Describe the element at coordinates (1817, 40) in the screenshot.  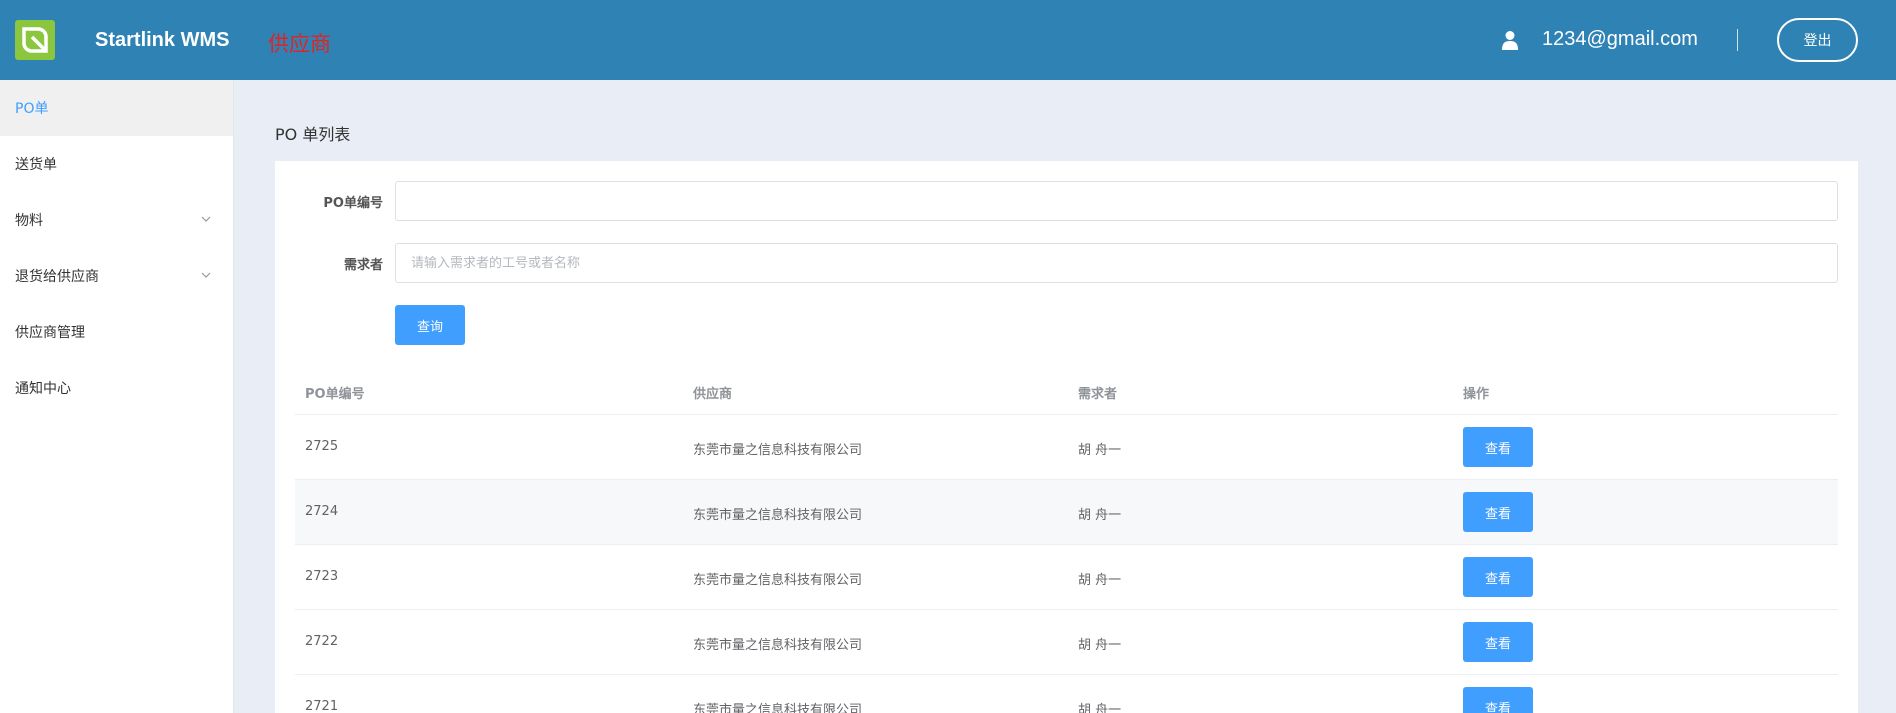
I see `logout-button: 登出` at that location.